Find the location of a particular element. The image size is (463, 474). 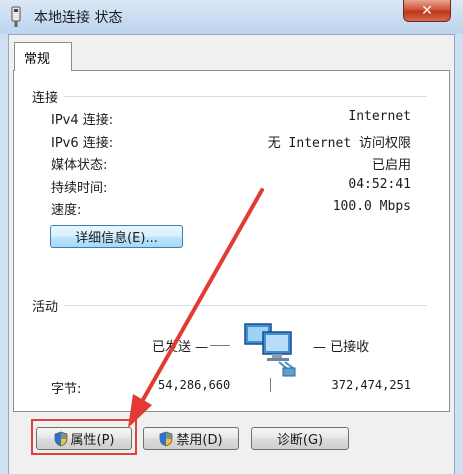

annotation-arrow is located at coordinates (196, 308).